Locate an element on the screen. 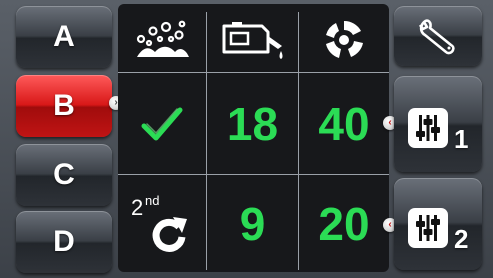 The width and height of the screenshot is (493, 278). tools-button is located at coordinates (438, 36).